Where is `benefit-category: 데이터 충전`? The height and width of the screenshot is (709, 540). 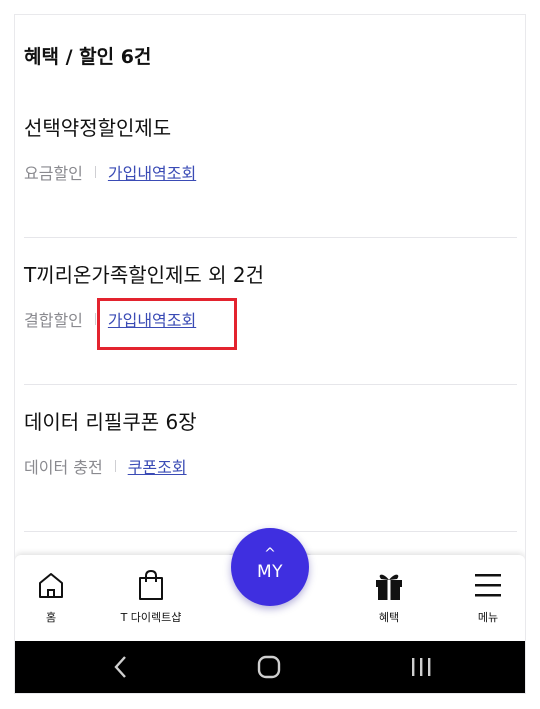
benefit-category: 데이터 충전 is located at coordinates (63, 467).